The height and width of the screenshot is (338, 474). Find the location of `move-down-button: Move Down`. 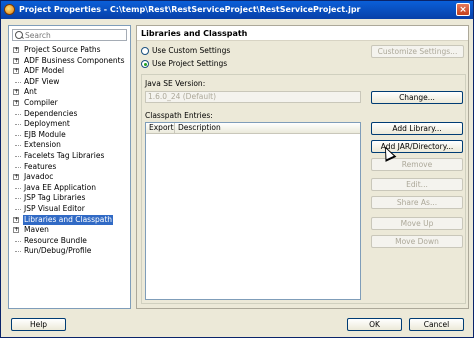

move-down-button: Move Down is located at coordinates (417, 241).